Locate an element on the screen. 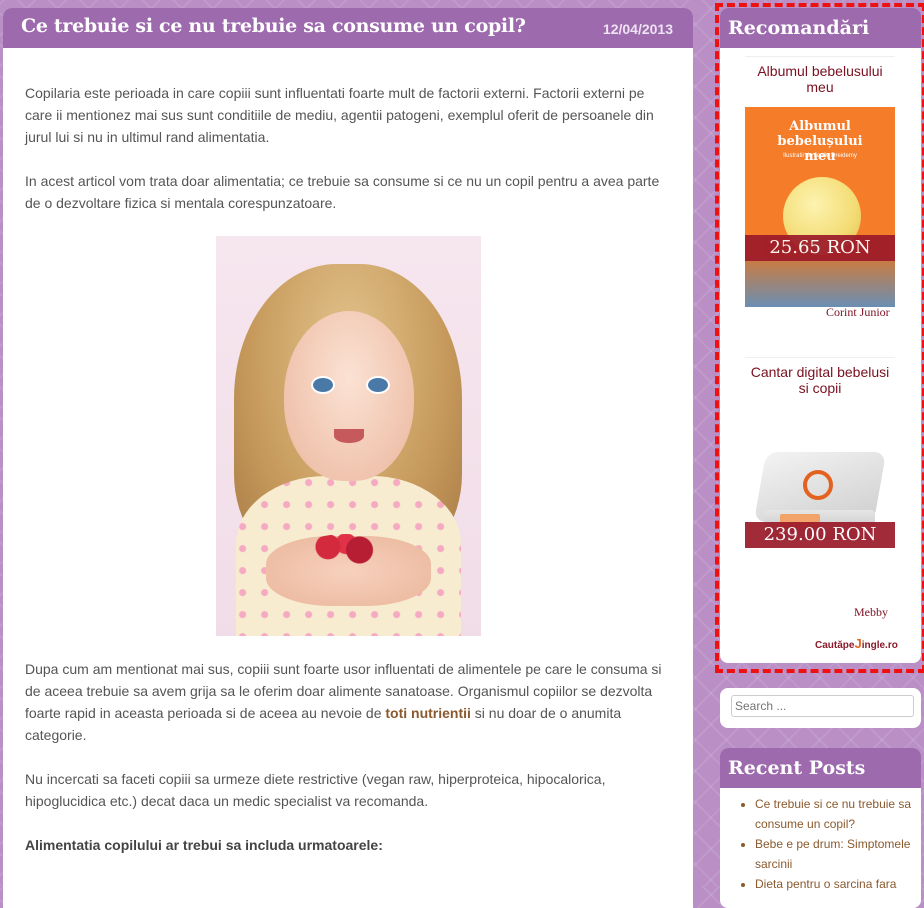 The width and height of the screenshot is (924, 908). recent-posts-title: Recent Posts is located at coordinates (820, 768).